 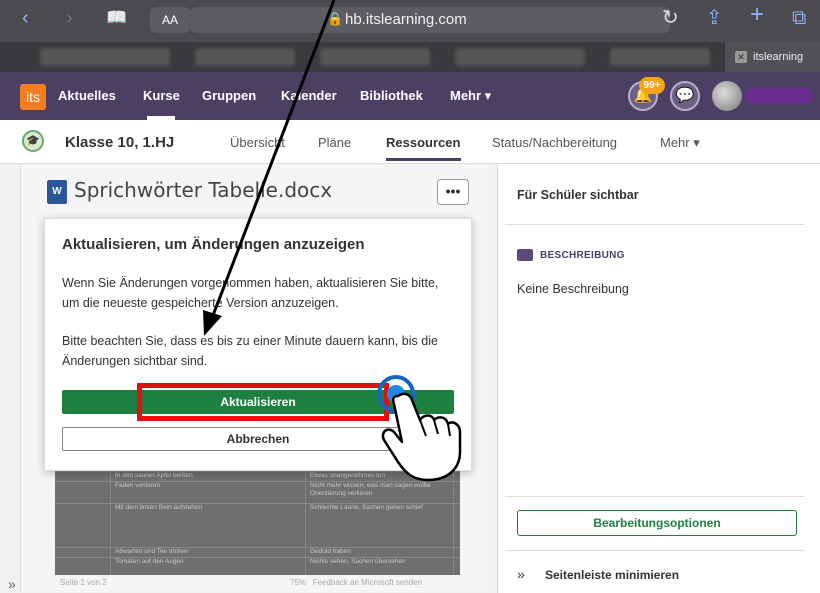 I want to click on annotation-arrow, so click(x=269, y=168).